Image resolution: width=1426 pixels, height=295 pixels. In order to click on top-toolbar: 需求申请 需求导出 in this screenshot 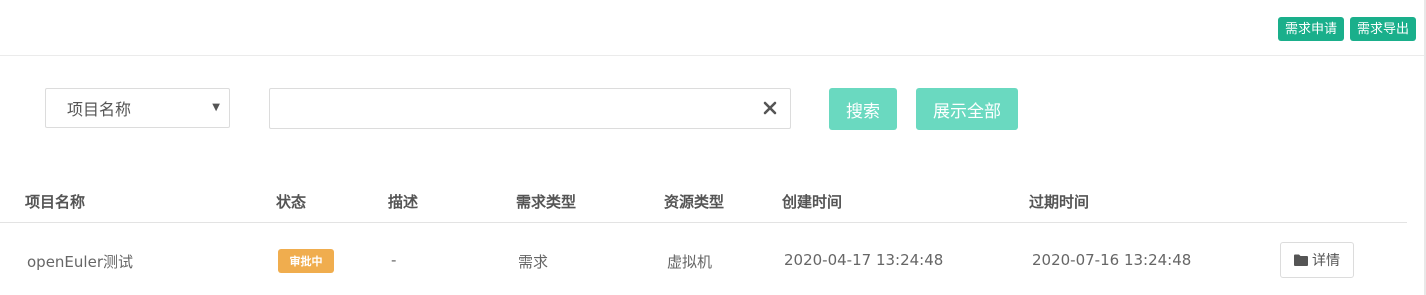, I will do `click(1346, 29)`.